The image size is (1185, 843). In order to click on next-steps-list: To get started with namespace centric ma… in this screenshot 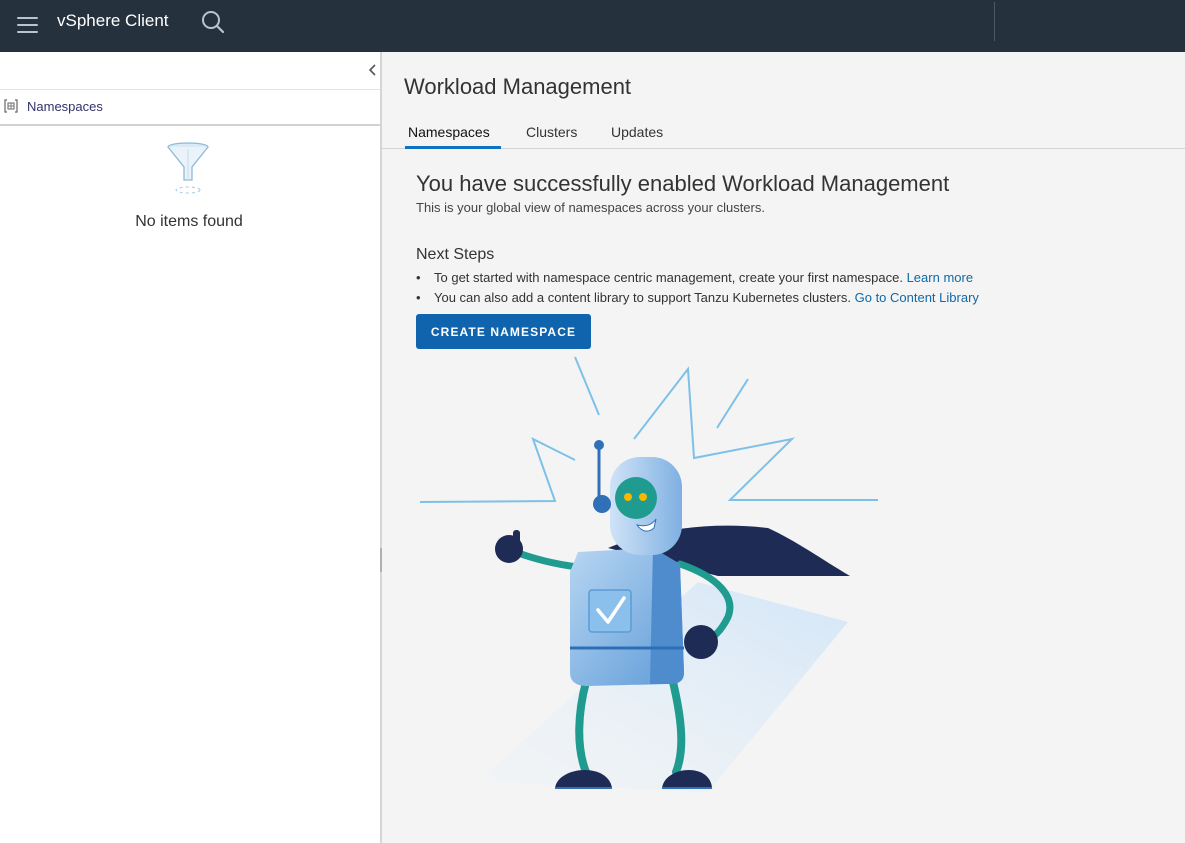, I will do `click(697, 288)`.